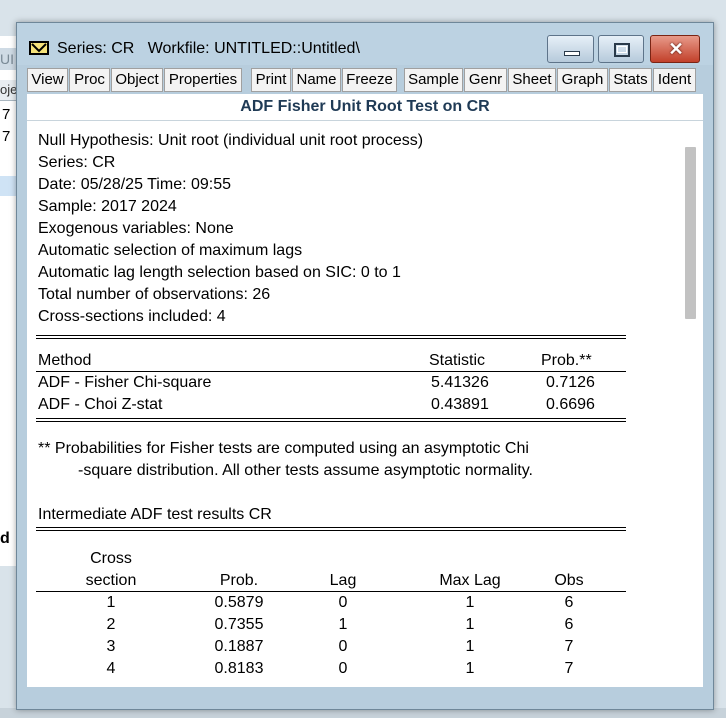 Image resolution: width=726 pixels, height=718 pixels. Describe the element at coordinates (572, 53) in the screenshot. I see `minimize-icon` at that location.